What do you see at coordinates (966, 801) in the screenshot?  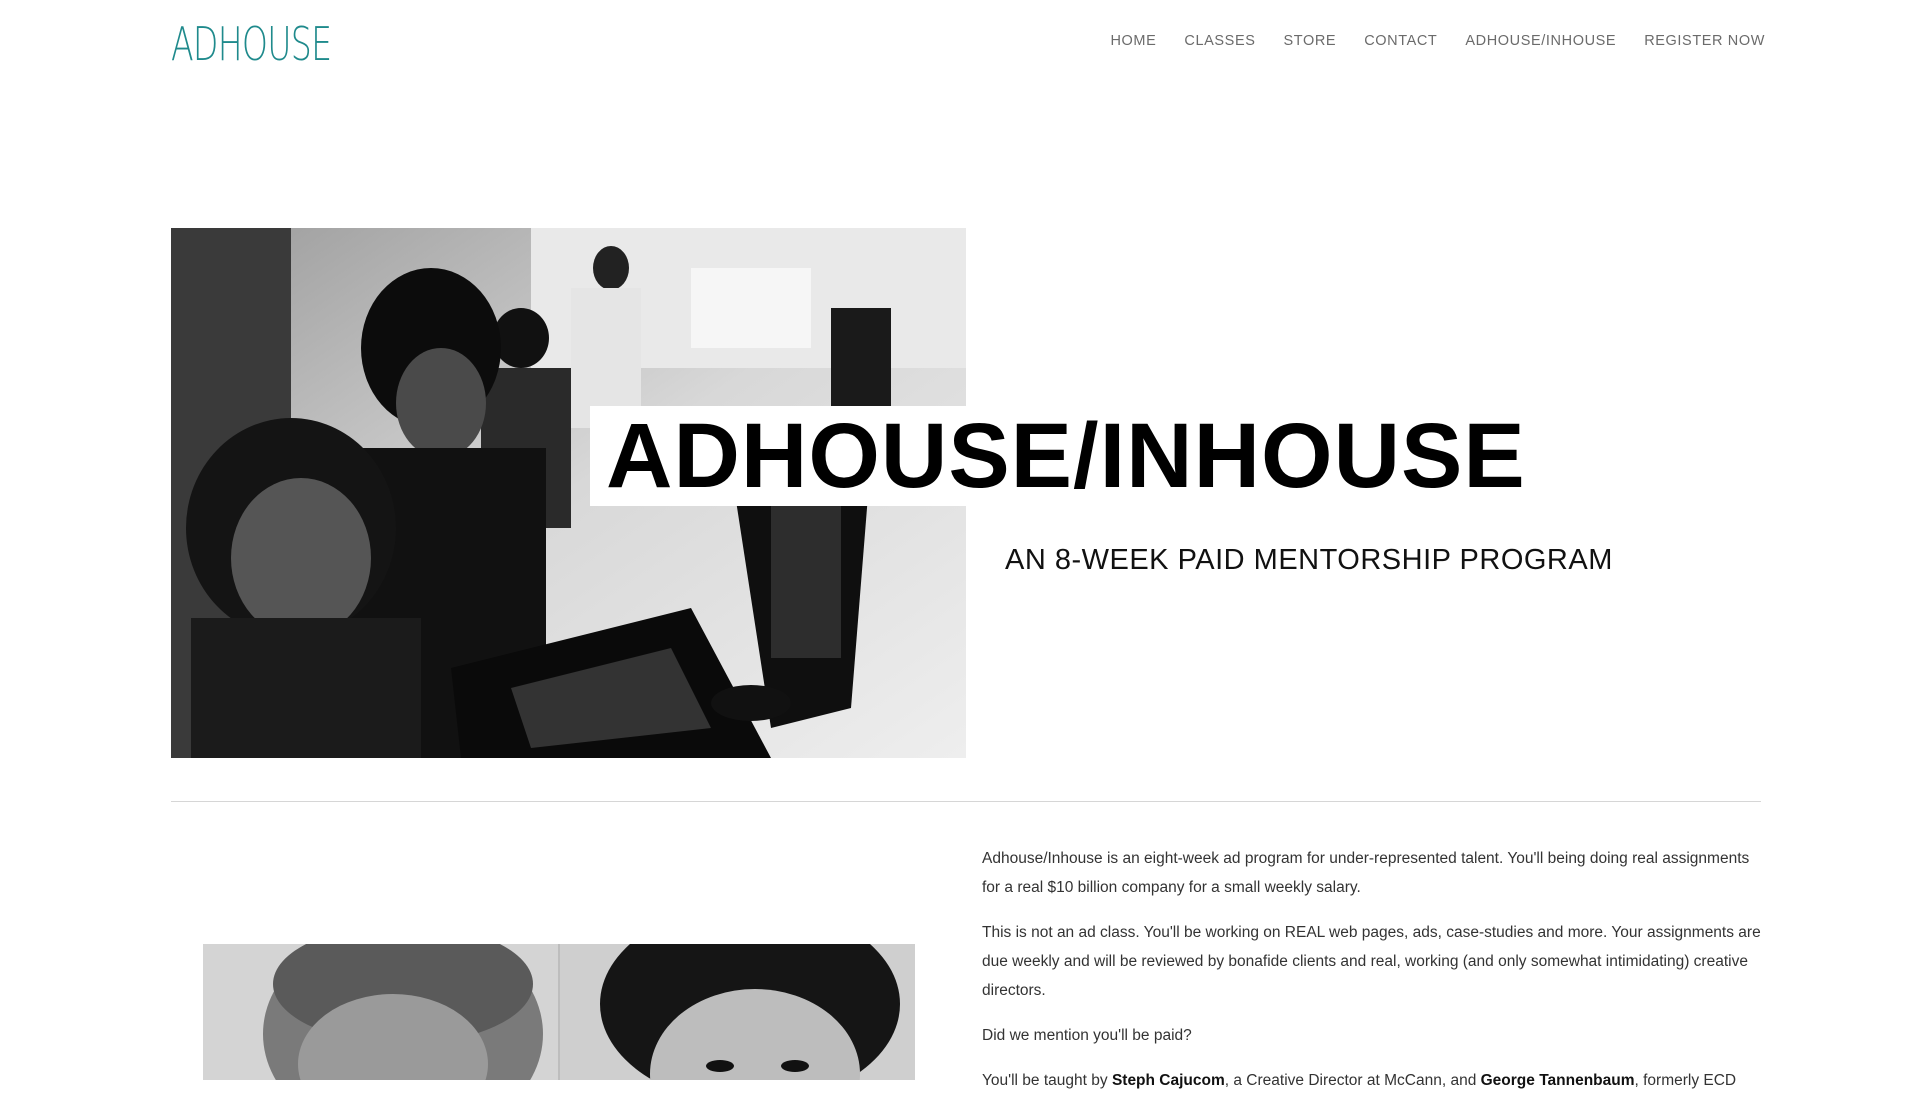 I see `section-divider` at bounding box center [966, 801].